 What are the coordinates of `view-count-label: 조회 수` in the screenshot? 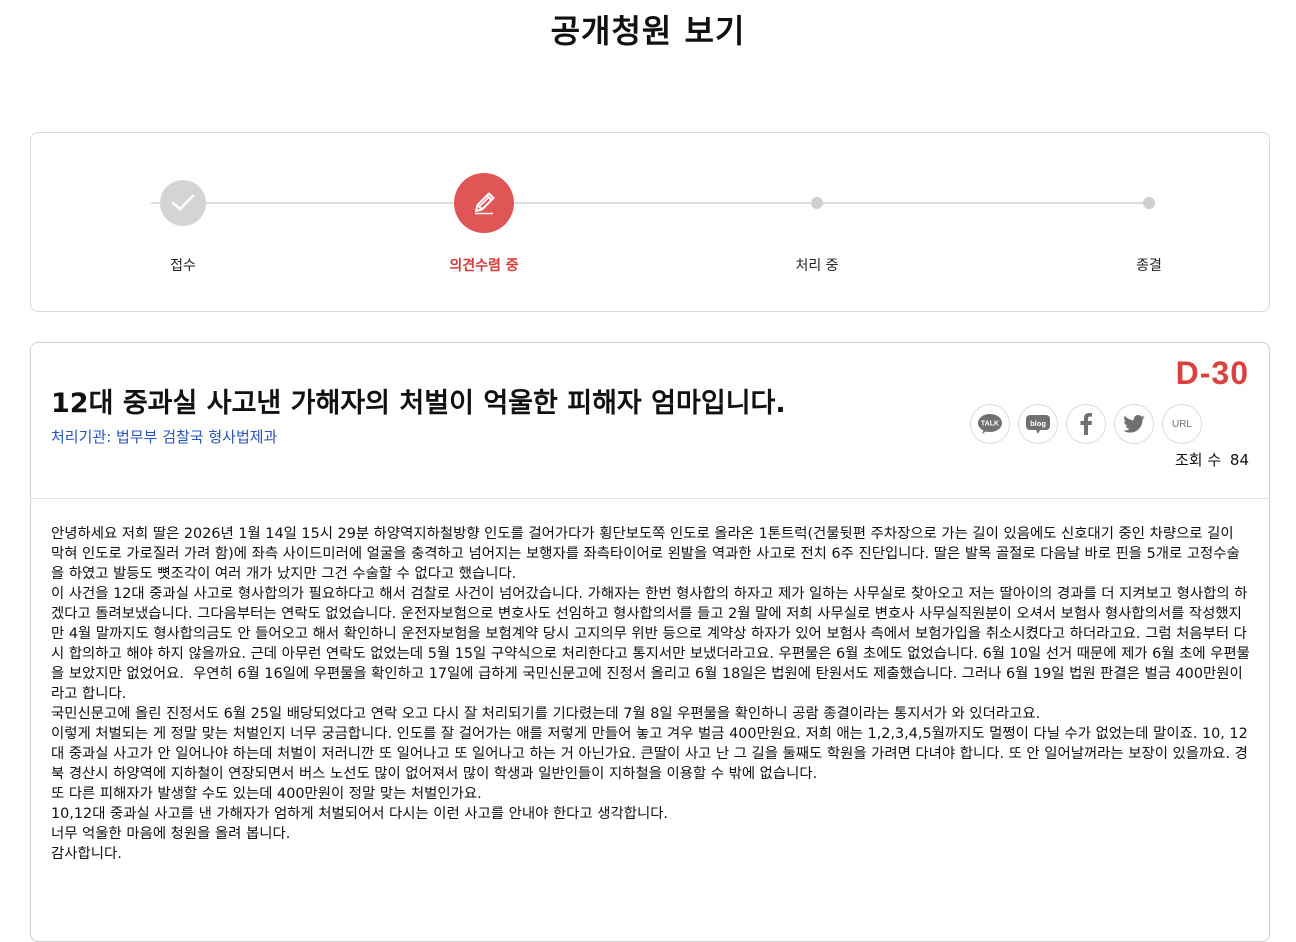 It's located at (1198, 460).